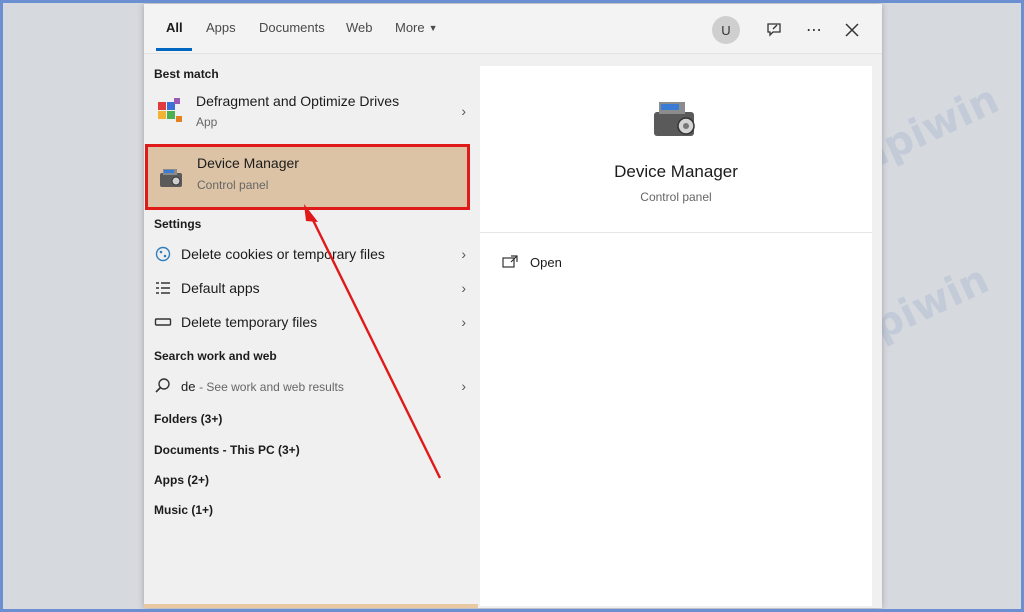 This screenshot has width=1024, height=612. What do you see at coordinates (221, 30) in the screenshot?
I see `tab-apps: Apps` at bounding box center [221, 30].